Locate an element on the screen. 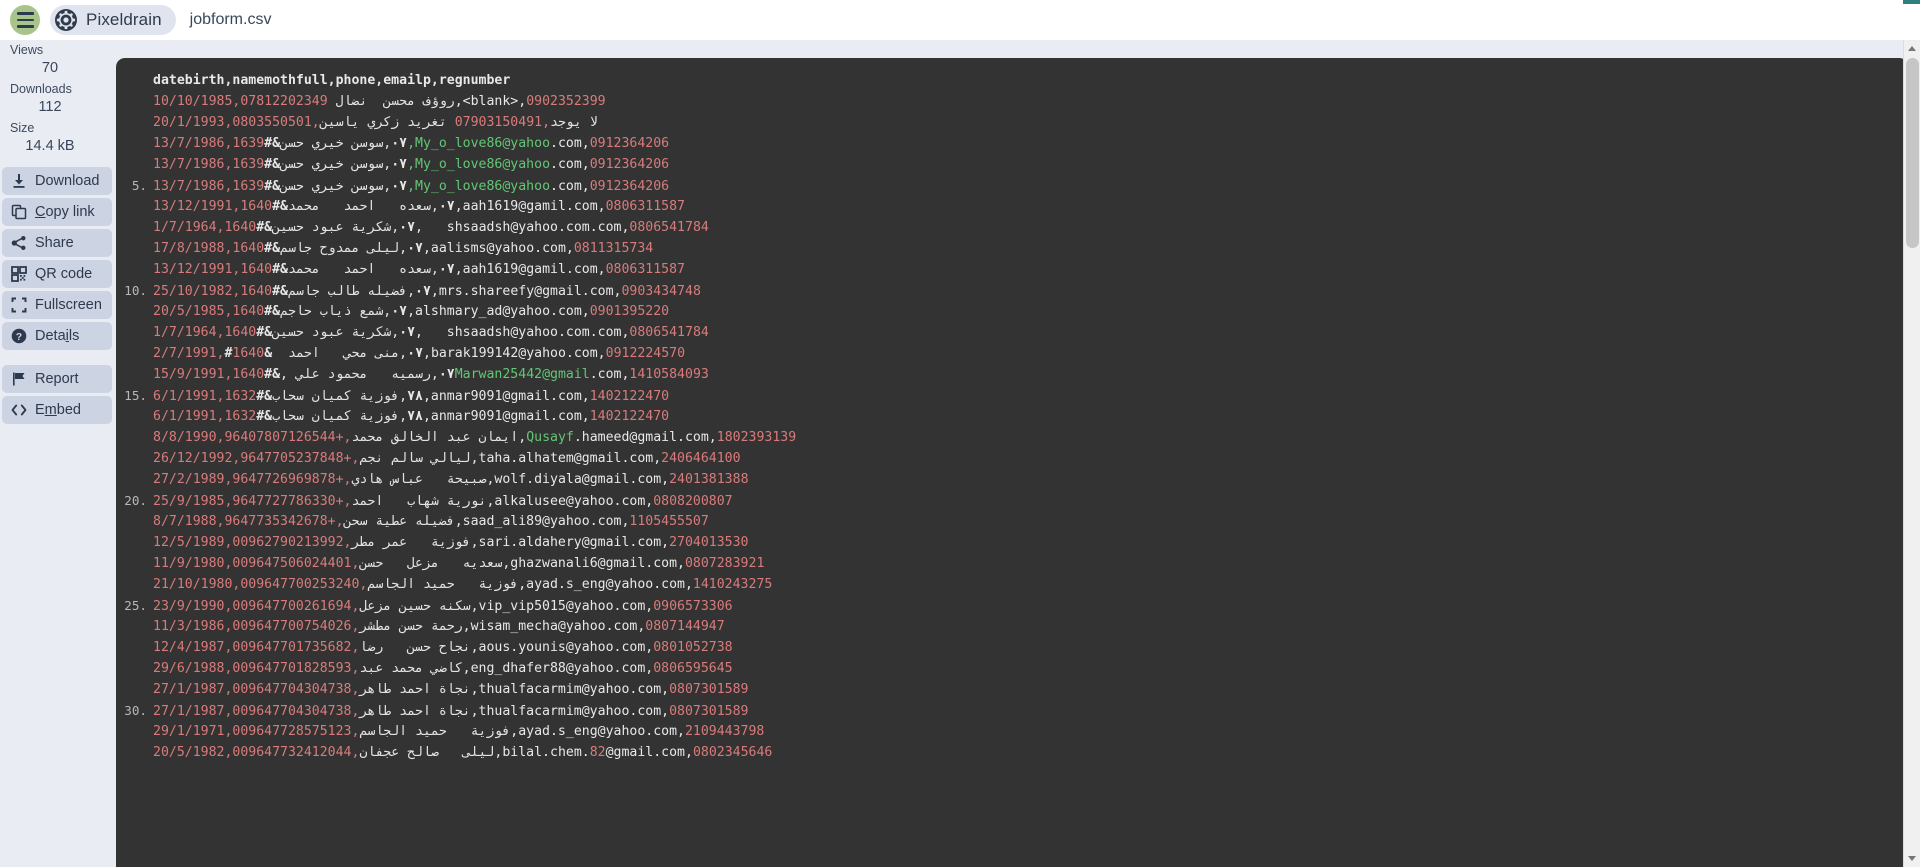 This screenshot has height=867, width=1920. csv-token-plain: ,thualfacarmim@yahoo.com, is located at coordinates (570, 689).